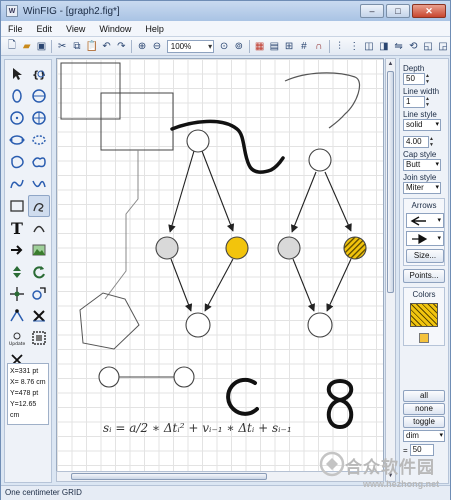  What do you see at coordinates (416, 142) in the screenshot?
I see `dash-length-input: 4.00` at bounding box center [416, 142].